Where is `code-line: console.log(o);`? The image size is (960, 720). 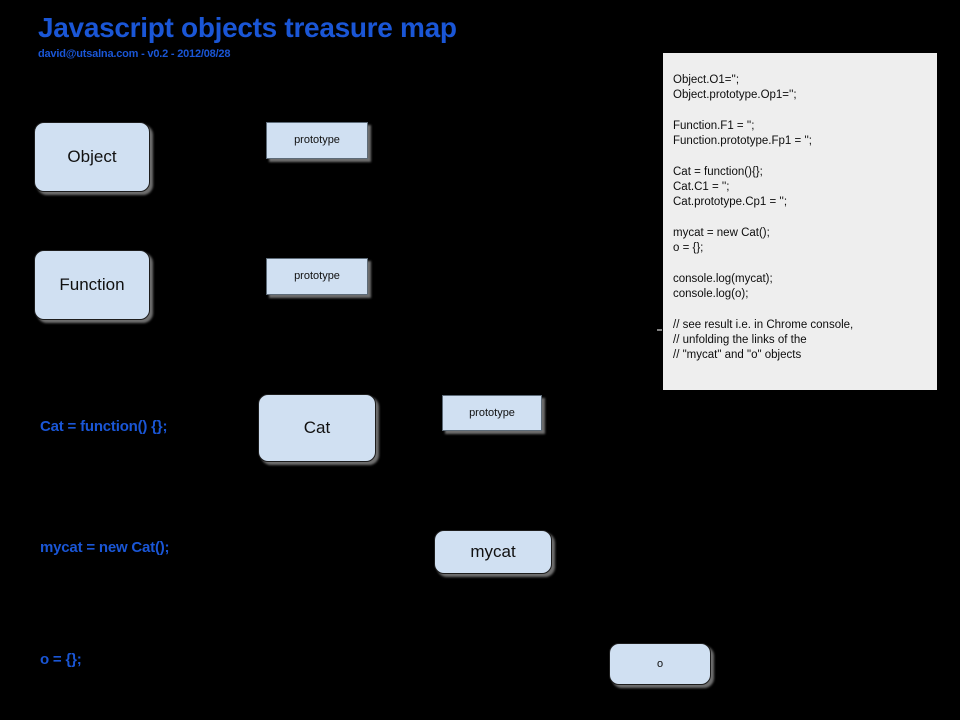
code-line: console.log(o); is located at coordinates (711, 294).